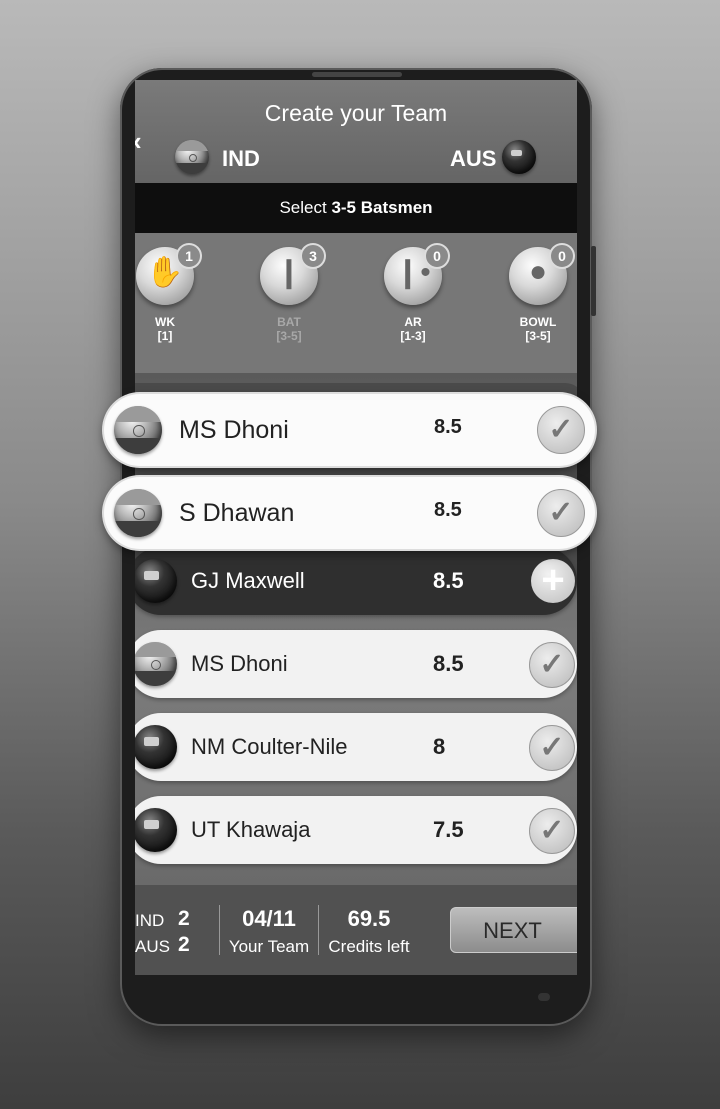 The width and height of the screenshot is (720, 1109). I want to click on next-button: NEXT, so click(513, 930).